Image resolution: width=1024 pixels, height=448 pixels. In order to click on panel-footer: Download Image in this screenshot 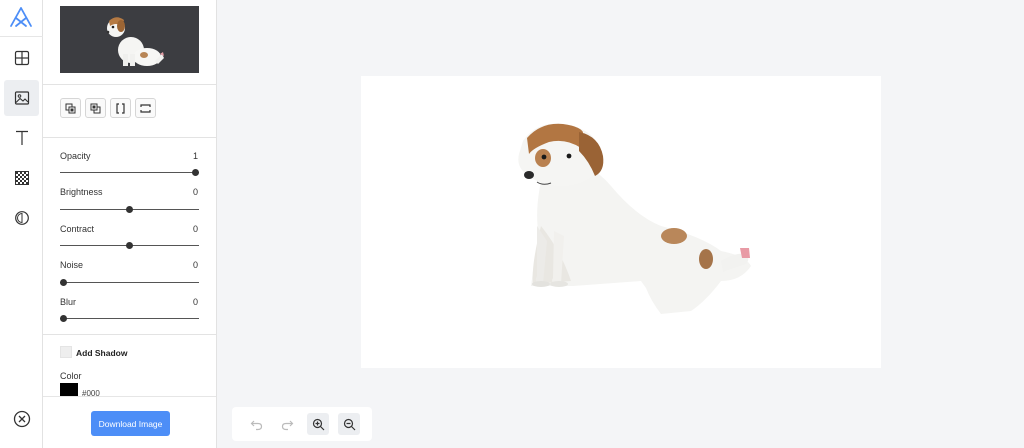, I will do `click(129, 422)`.